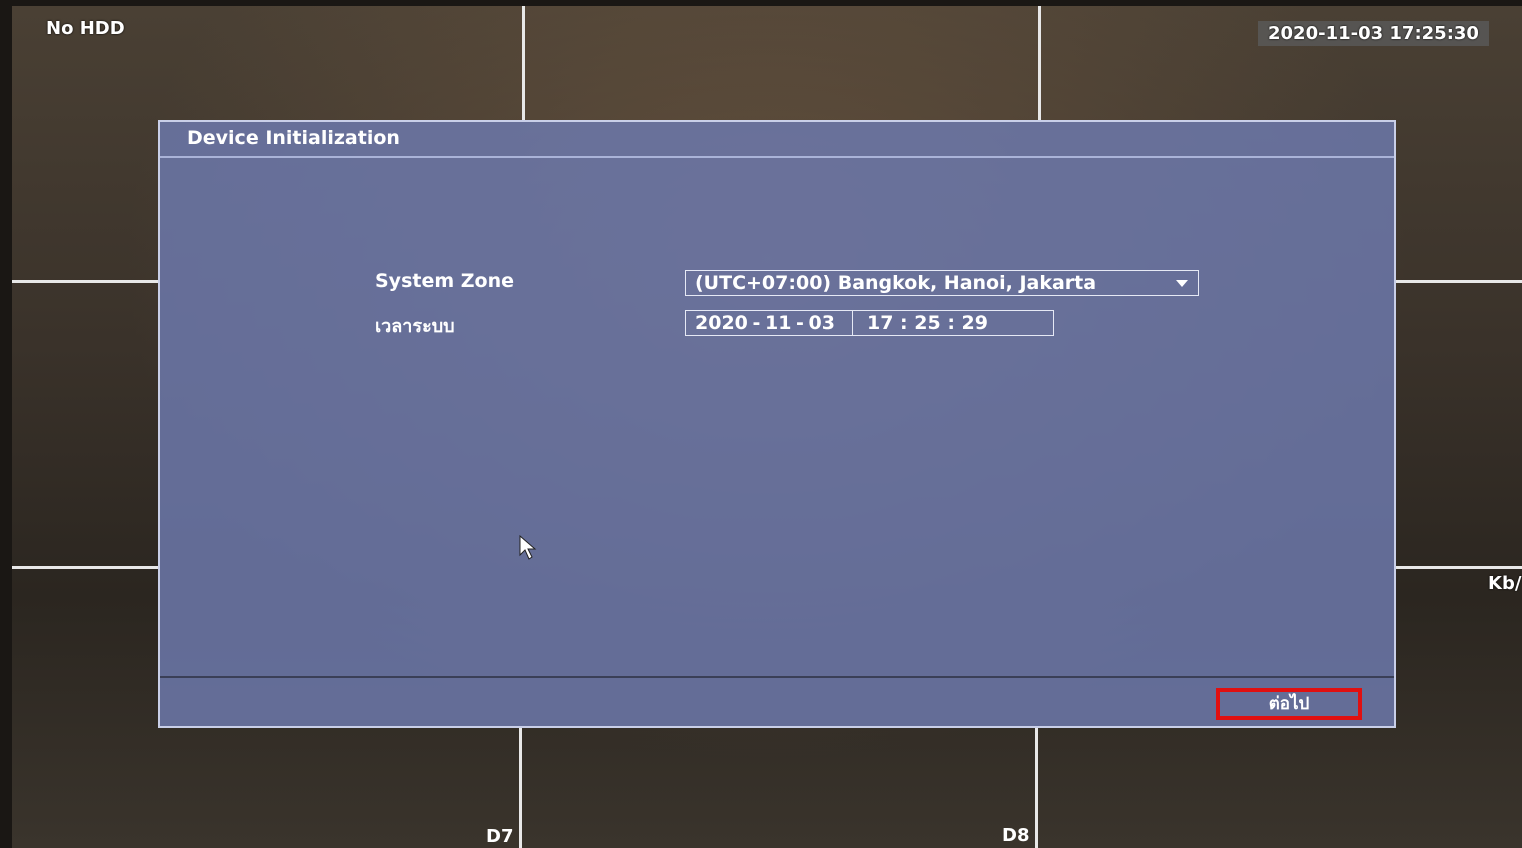 The height and width of the screenshot is (848, 1522). What do you see at coordinates (777, 677) in the screenshot?
I see `dialog-footer-divider` at bounding box center [777, 677].